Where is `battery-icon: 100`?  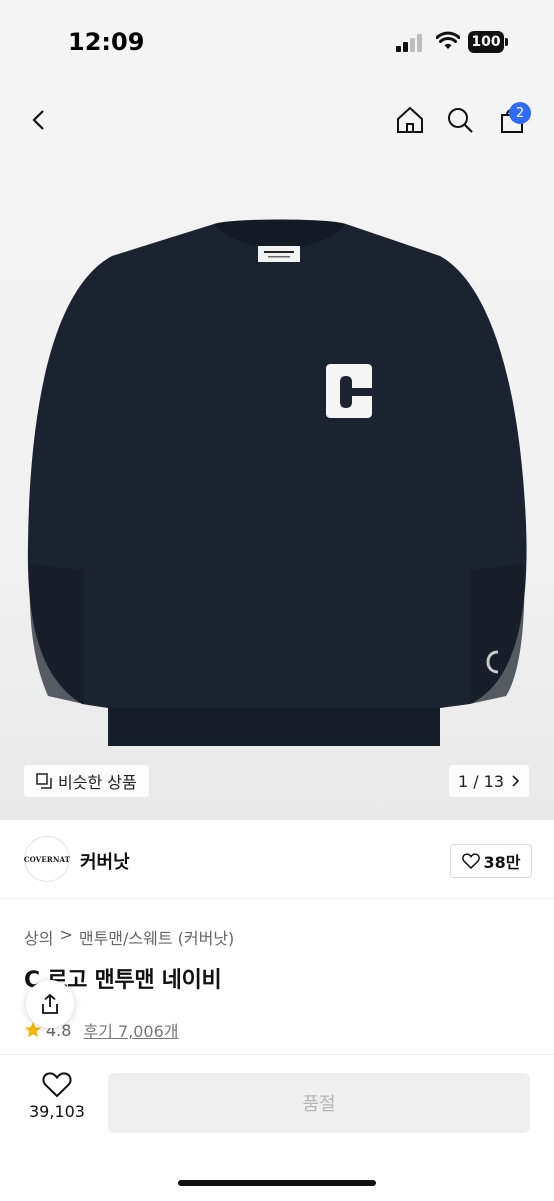 battery-icon: 100 is located at coordinates (486, 42).